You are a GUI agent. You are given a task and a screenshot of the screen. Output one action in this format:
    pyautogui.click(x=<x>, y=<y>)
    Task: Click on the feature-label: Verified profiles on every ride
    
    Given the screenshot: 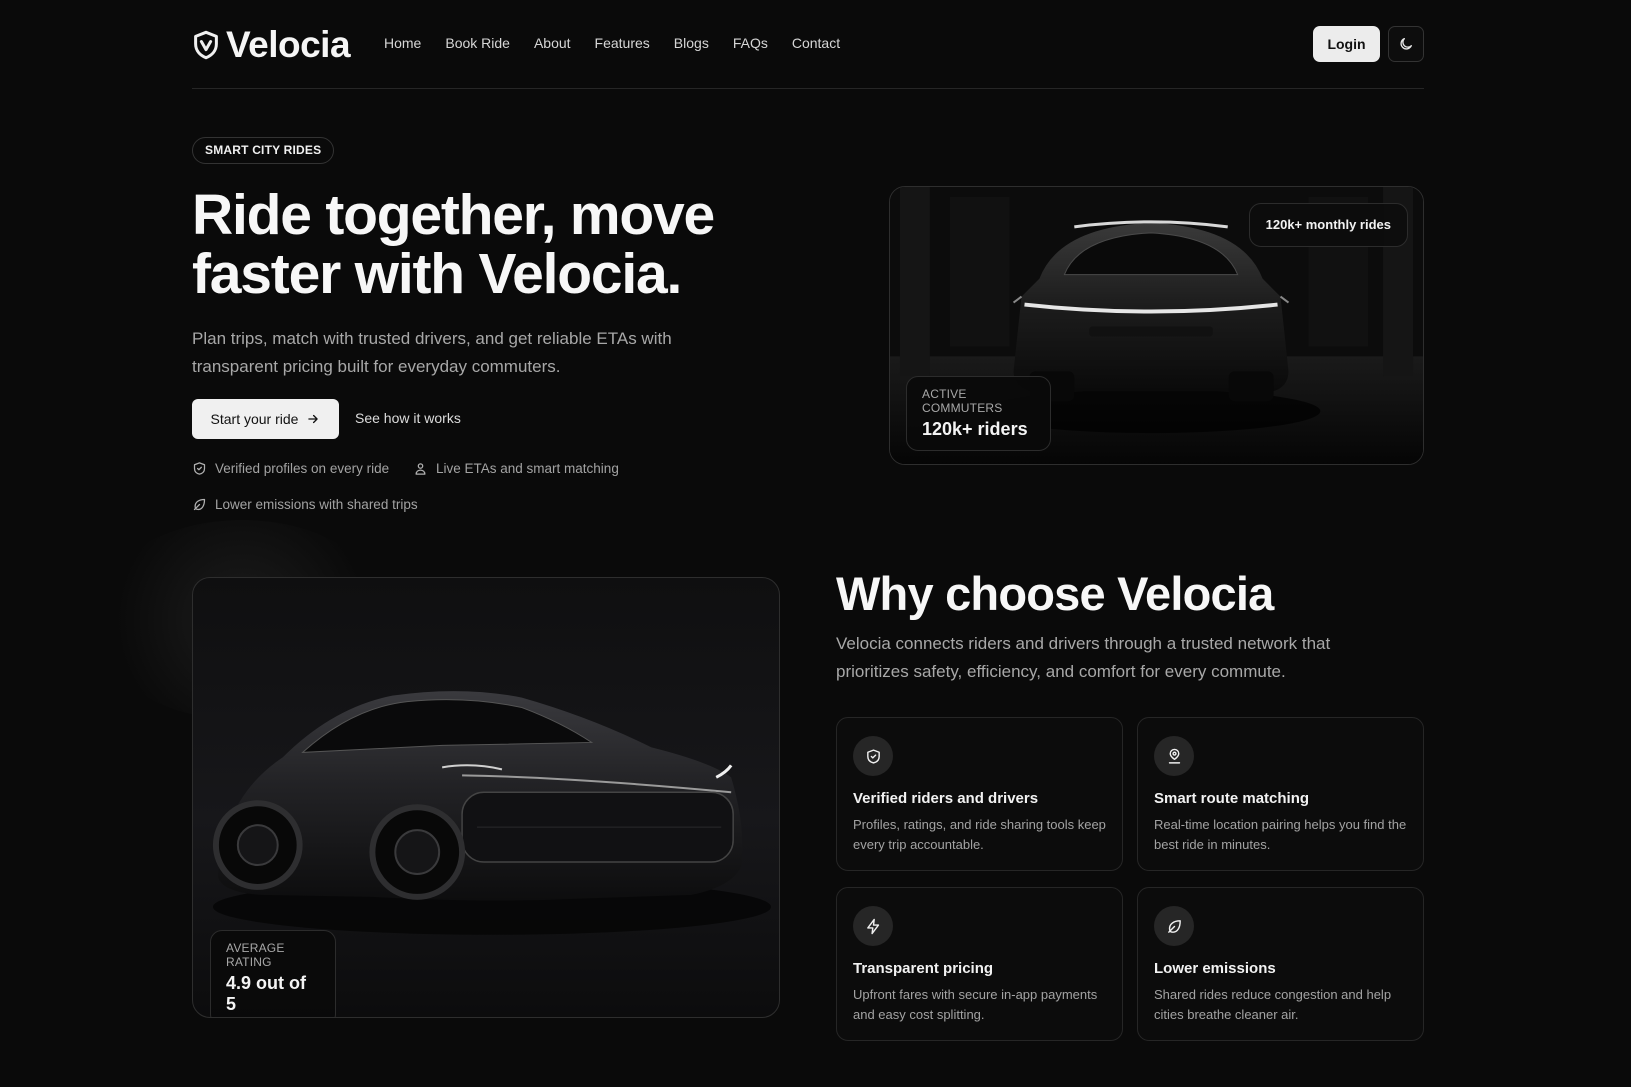 What is the action you would take?
    pyautogui.click(x=302, y=468)
    